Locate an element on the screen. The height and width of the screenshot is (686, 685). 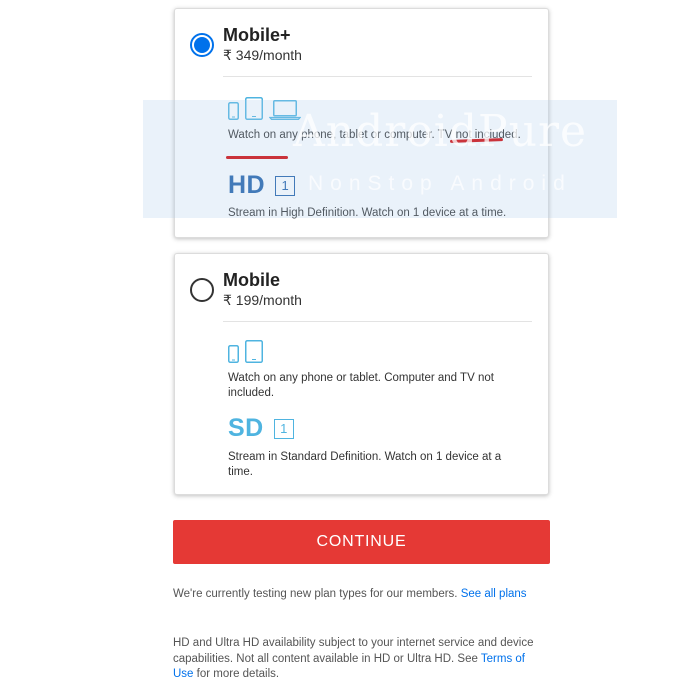
see-all-plans-link: See all plans is located at coordinates (494, 594).